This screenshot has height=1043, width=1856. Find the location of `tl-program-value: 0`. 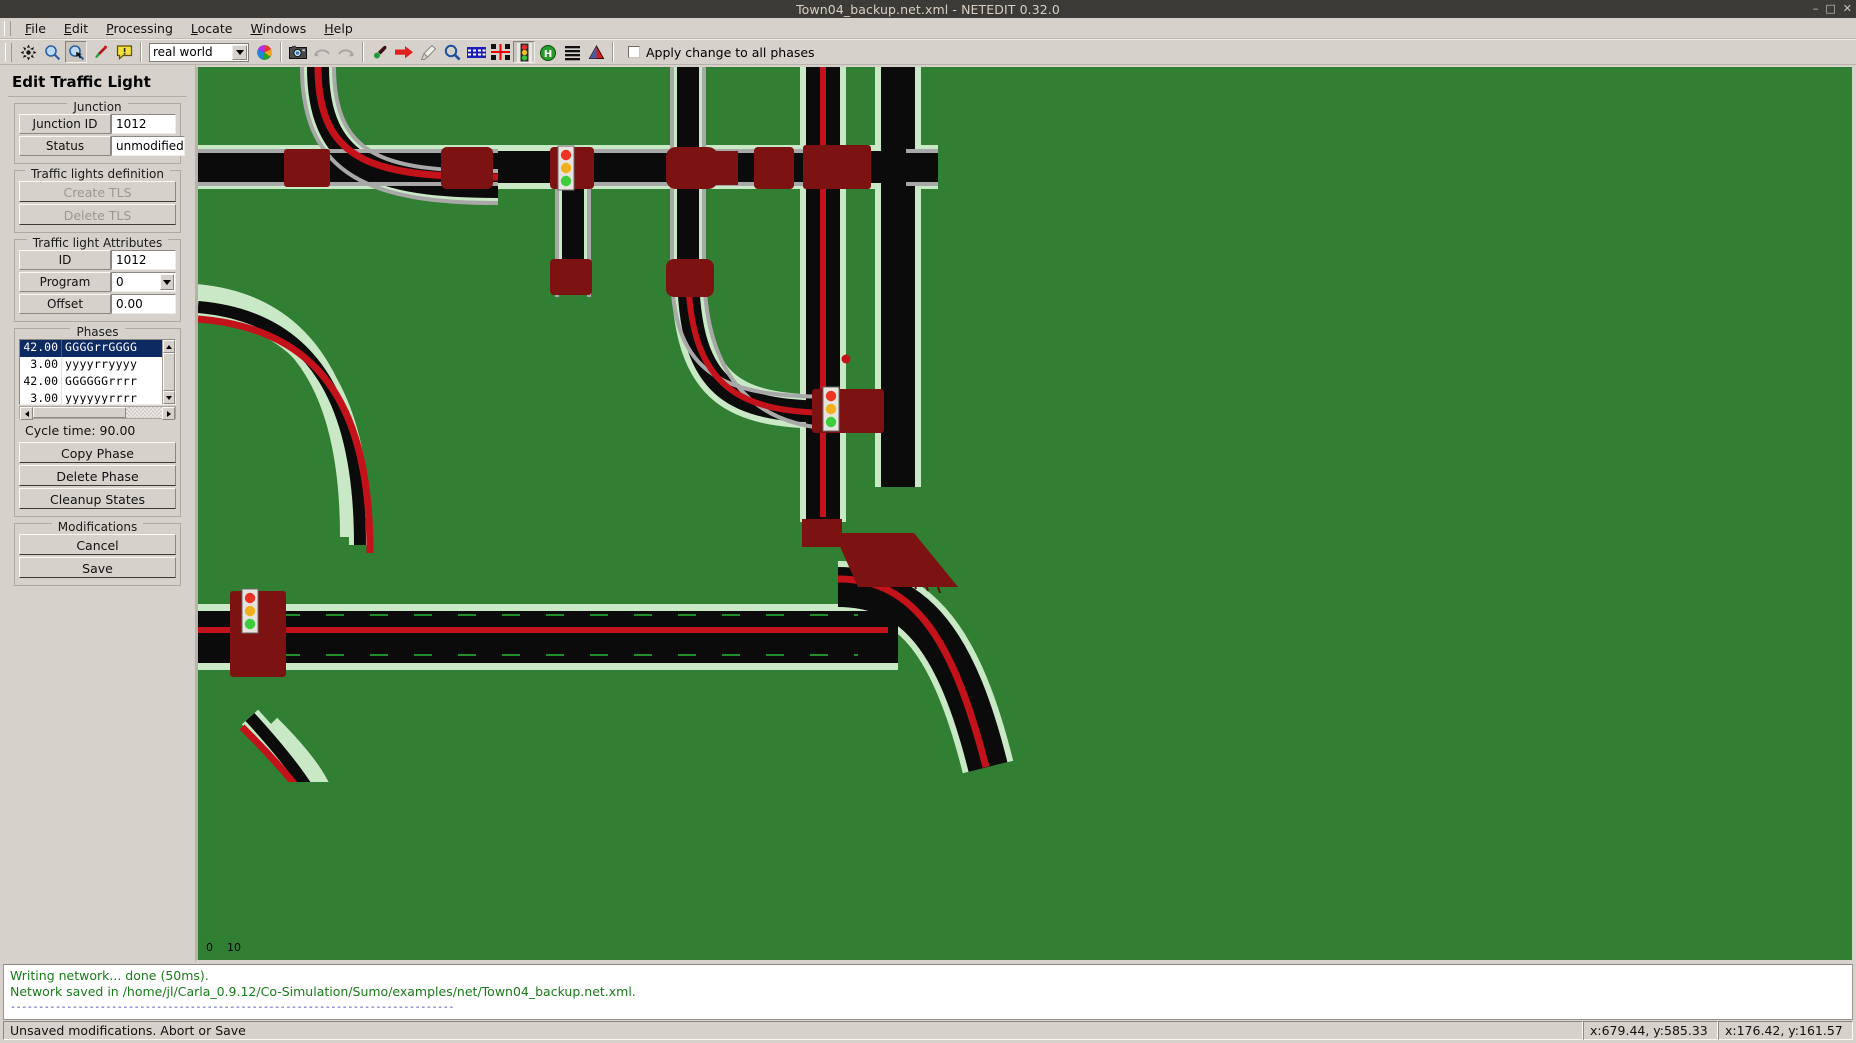

tl-program-value: 0 is located at coordinates (120, 282).